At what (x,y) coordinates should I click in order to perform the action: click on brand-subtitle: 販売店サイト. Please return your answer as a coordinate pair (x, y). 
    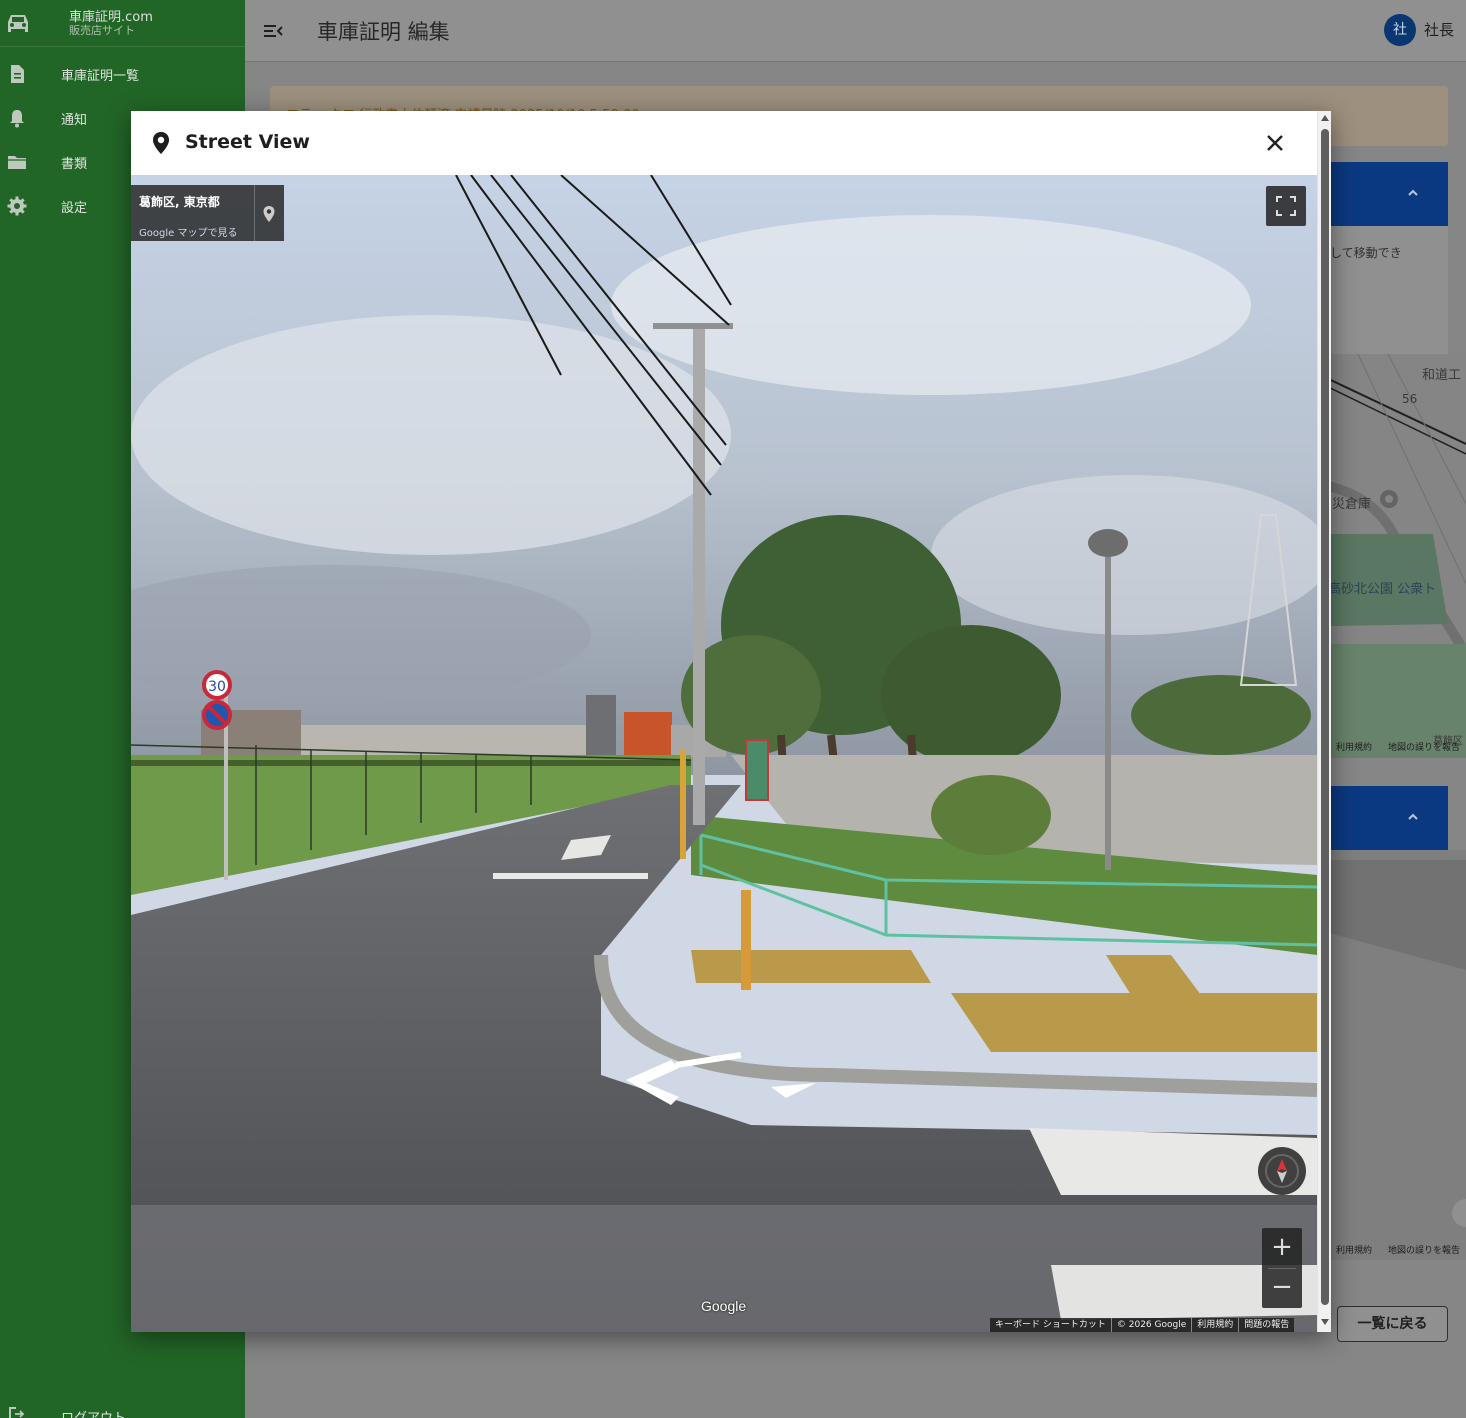
    Looking at the image, I should click on (102, 30).